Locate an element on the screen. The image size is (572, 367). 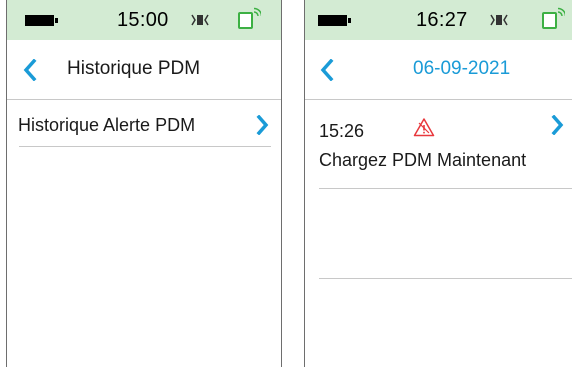
warning-triangle-icon is located at coordinates (424, 127).